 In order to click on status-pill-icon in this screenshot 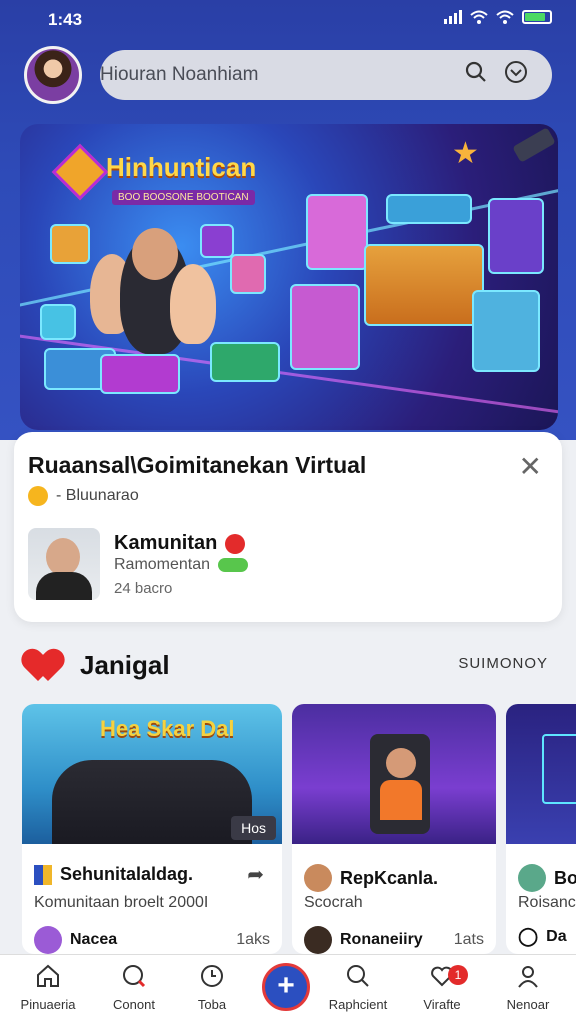, I will do `click(233, 565)`.